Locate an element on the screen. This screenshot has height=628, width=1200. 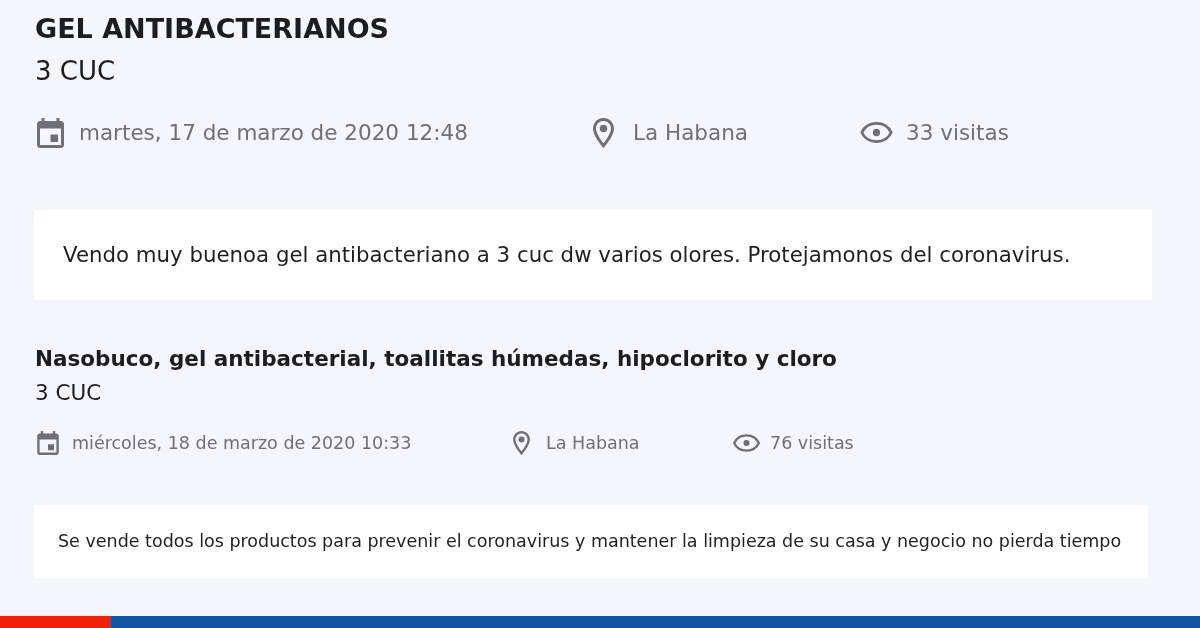
listing-title: GEL ANTIBACTERIANOS is located at coordinates (212, 29).